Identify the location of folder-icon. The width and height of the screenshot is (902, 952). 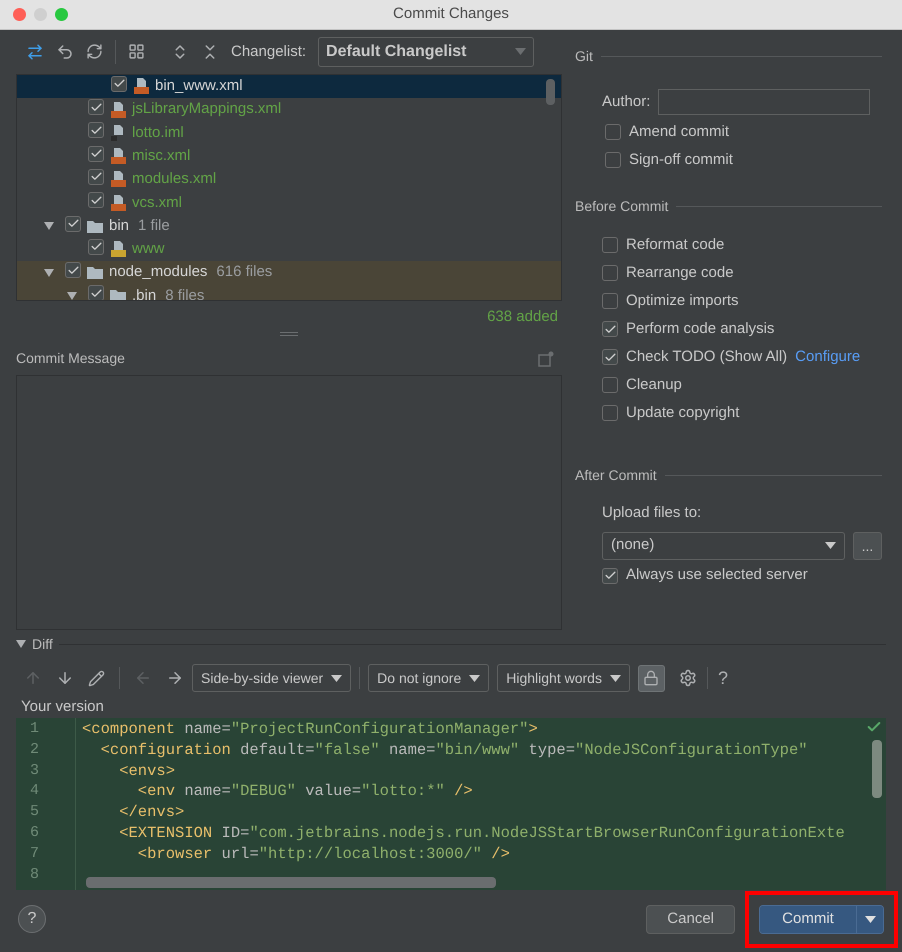
(95, 272).